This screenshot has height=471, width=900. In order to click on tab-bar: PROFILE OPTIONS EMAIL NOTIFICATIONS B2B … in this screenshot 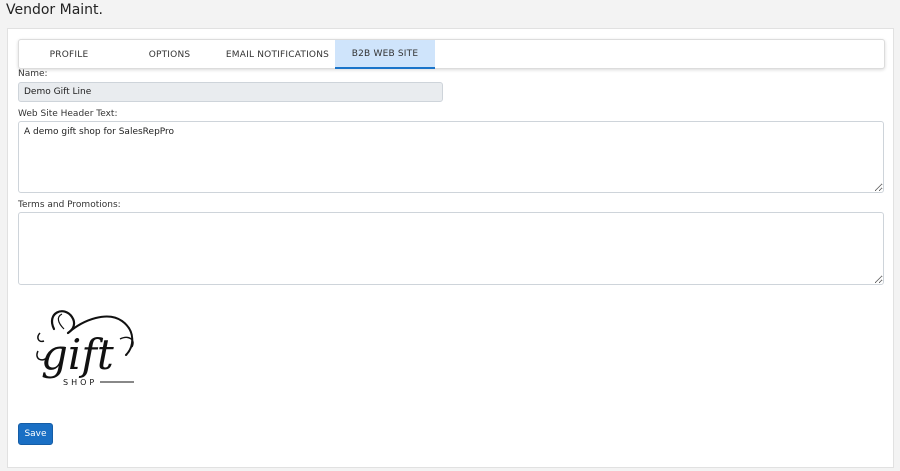, I will do `click(451, 54)`.